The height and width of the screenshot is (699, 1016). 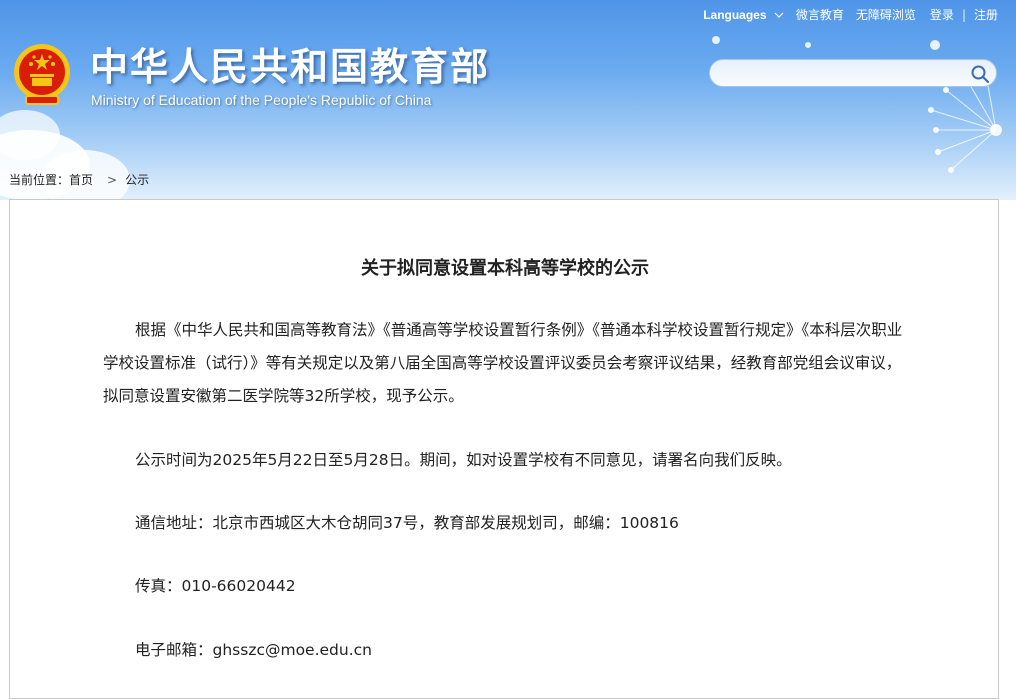 What do you see at coordinates (942, 14) in the screenshot?
I see `login-link: 登录` at bounding box center [942, 14].